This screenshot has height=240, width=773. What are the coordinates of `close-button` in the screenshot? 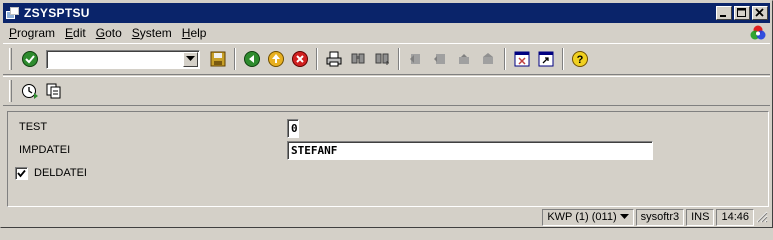 It's located at (760, 13).